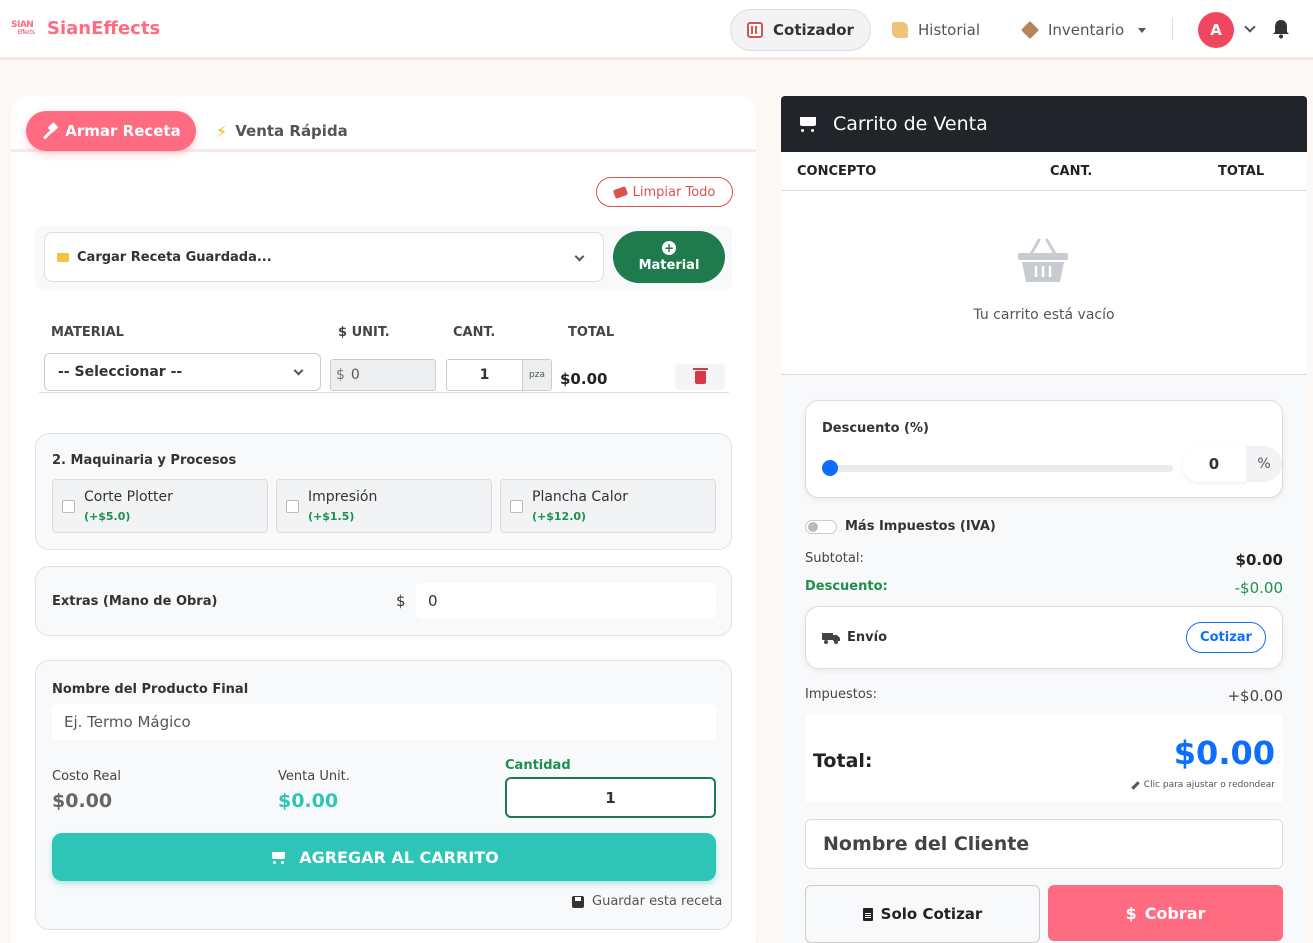 Image resolution: width=1313 pixels, height=943 pixels. I want to click on cart-header: Carrito de Venta, so click(1044, 124).